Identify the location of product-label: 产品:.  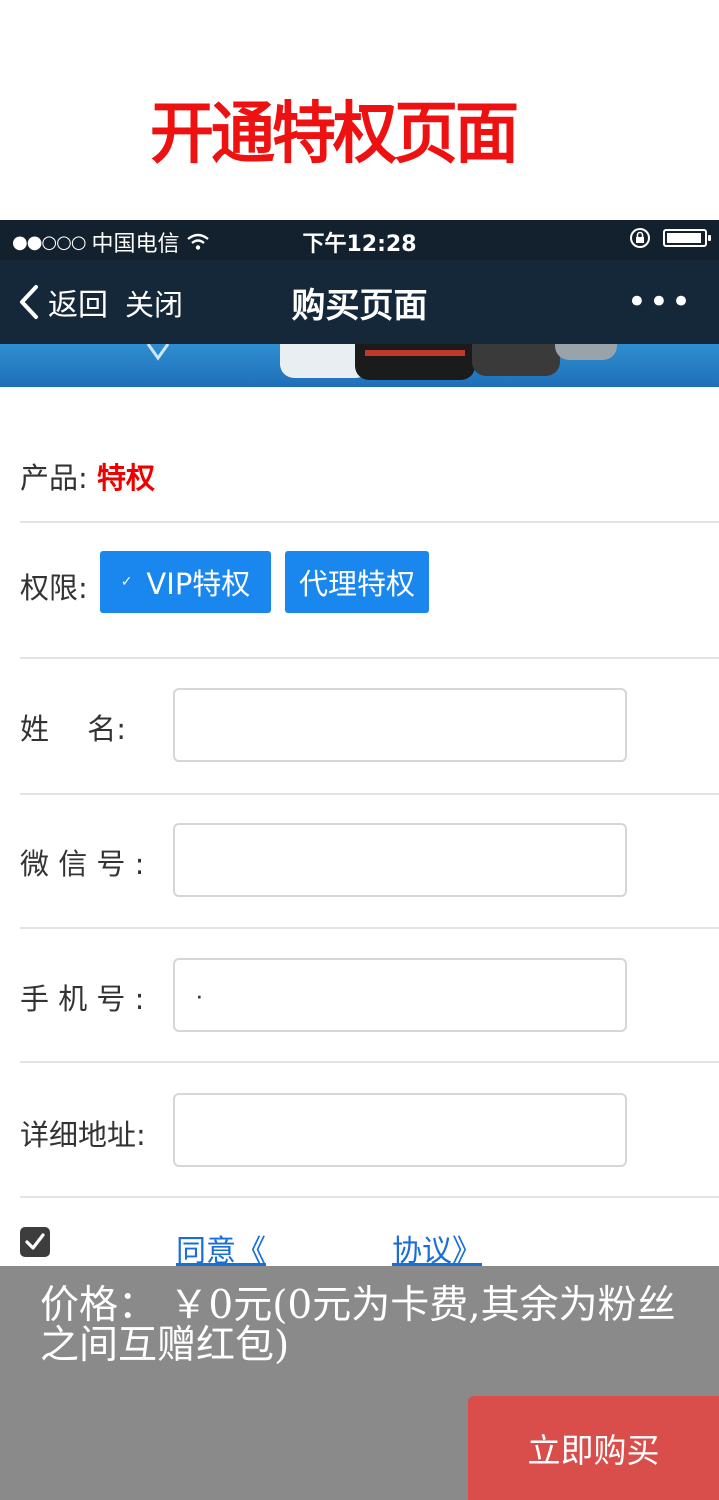
(54, 478).